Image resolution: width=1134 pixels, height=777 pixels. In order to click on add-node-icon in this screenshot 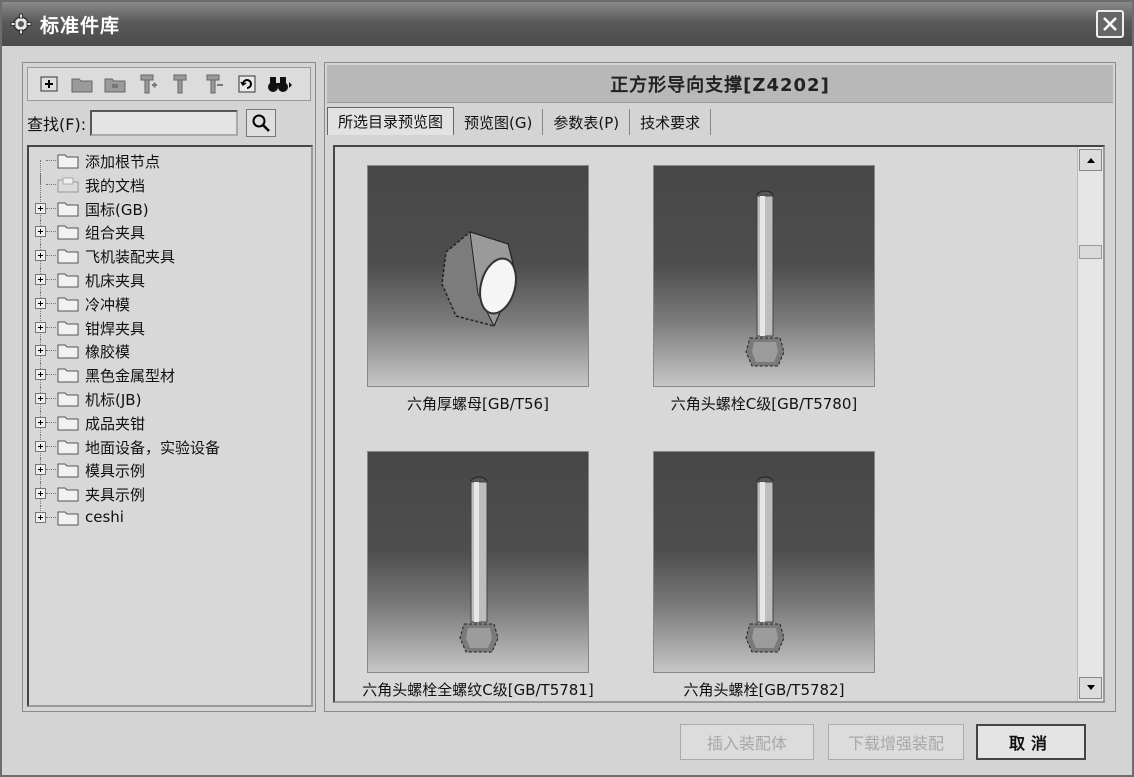, I will do `click(49, 84)`.